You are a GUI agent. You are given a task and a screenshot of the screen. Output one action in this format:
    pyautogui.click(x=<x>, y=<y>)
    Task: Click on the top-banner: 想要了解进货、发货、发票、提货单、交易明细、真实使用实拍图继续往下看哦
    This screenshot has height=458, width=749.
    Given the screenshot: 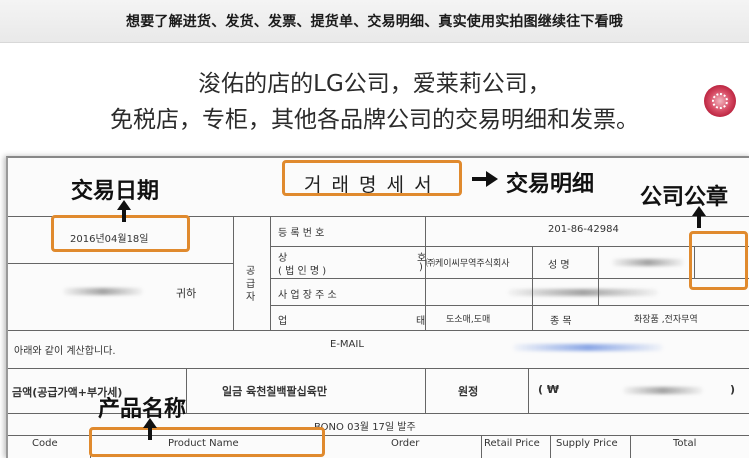 What is the action you would take?
    pyautogui.click(x=374, y=21)
    